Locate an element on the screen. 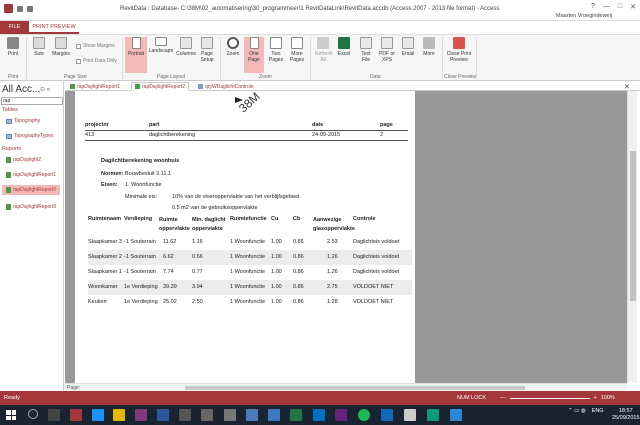 Image resolution: width=640 pixels, height=425 pixels. one-page-button: One Page is located at coordinates (254, 55).